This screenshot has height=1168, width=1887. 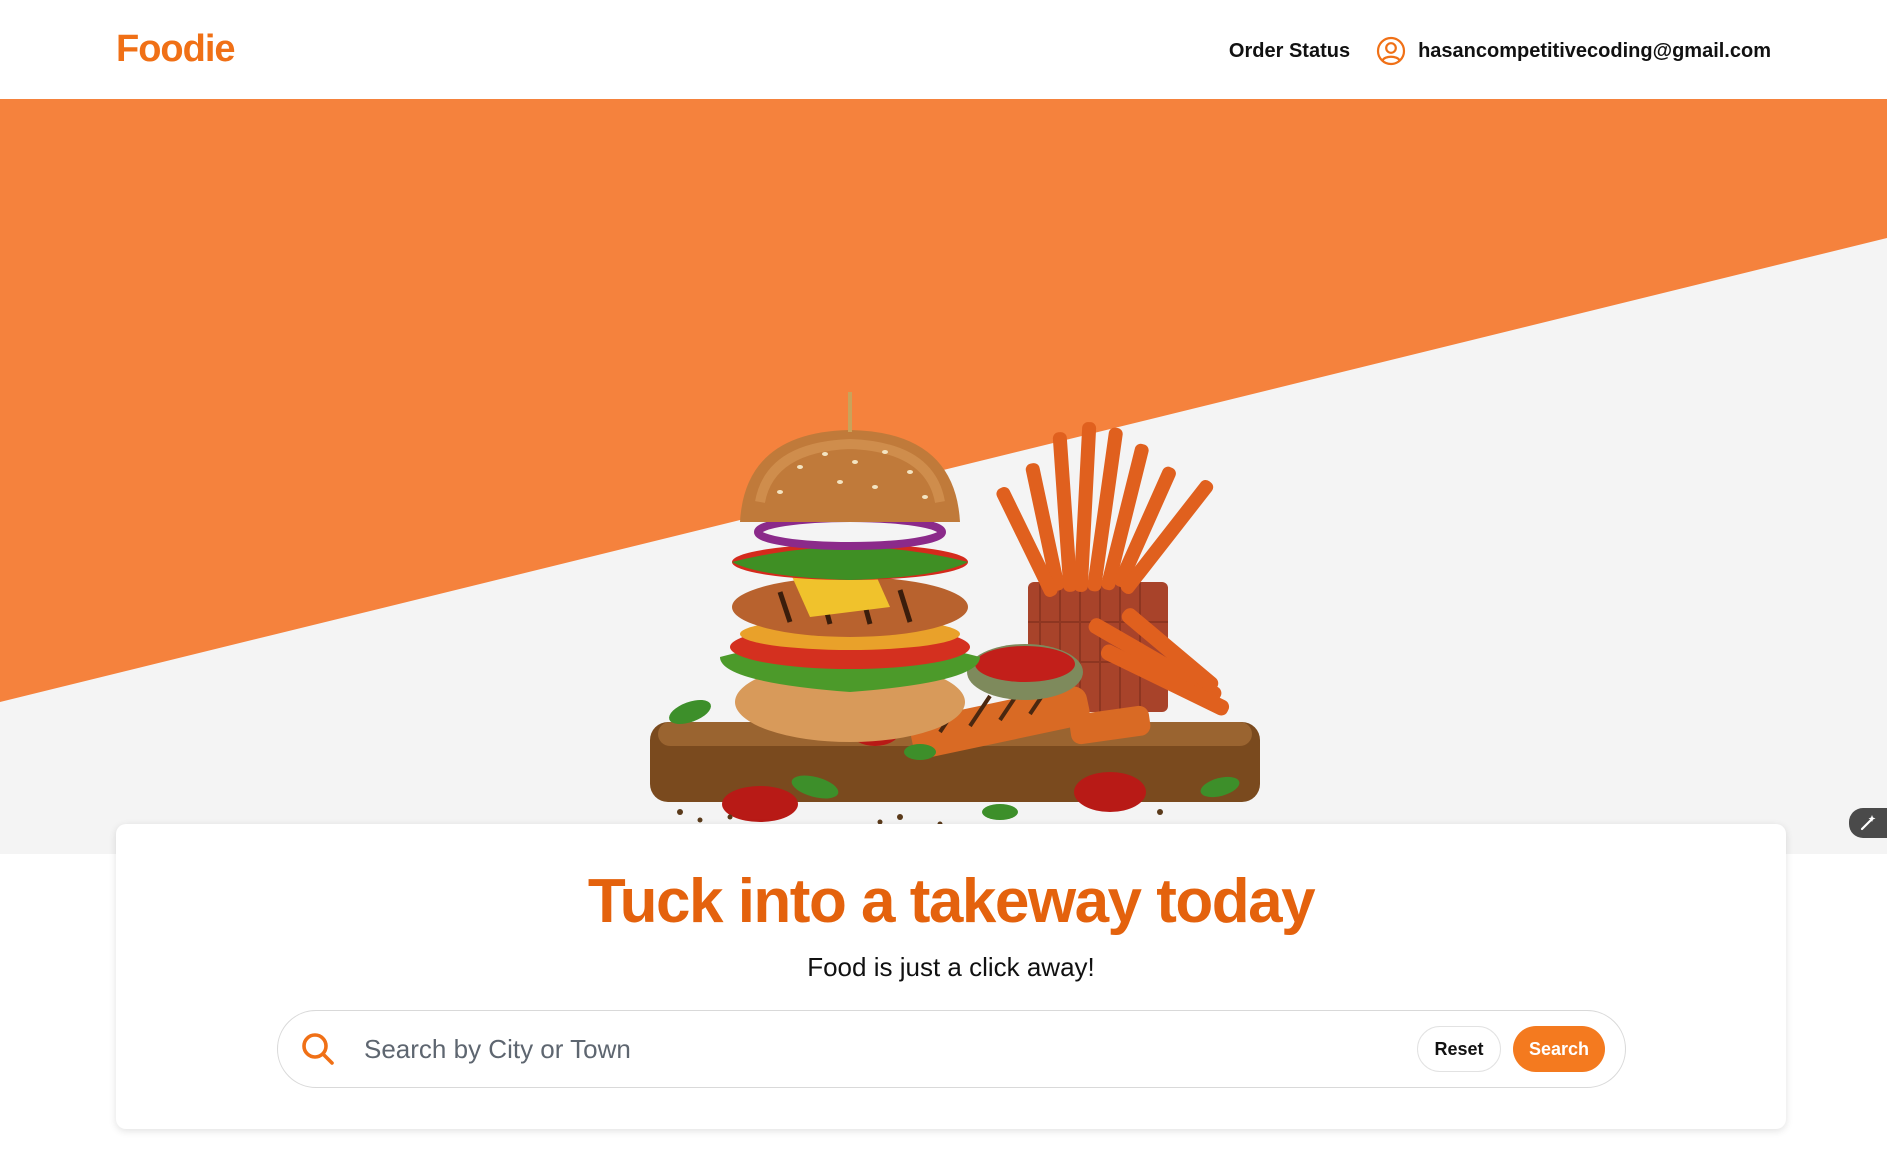 What do you see at coordinates (1391, 51) in the screenshot?
I see `user-circle-icon` at bounding box center [1391, 51].